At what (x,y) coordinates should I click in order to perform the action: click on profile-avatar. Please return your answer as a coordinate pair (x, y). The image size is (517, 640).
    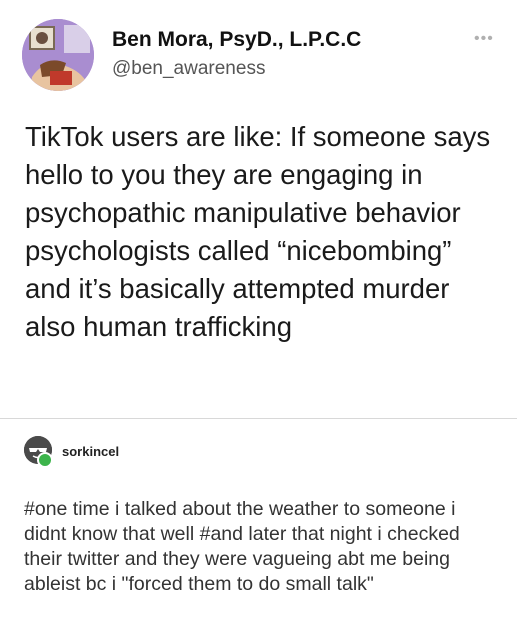
    Looking at the image, I should click on (58, 55).